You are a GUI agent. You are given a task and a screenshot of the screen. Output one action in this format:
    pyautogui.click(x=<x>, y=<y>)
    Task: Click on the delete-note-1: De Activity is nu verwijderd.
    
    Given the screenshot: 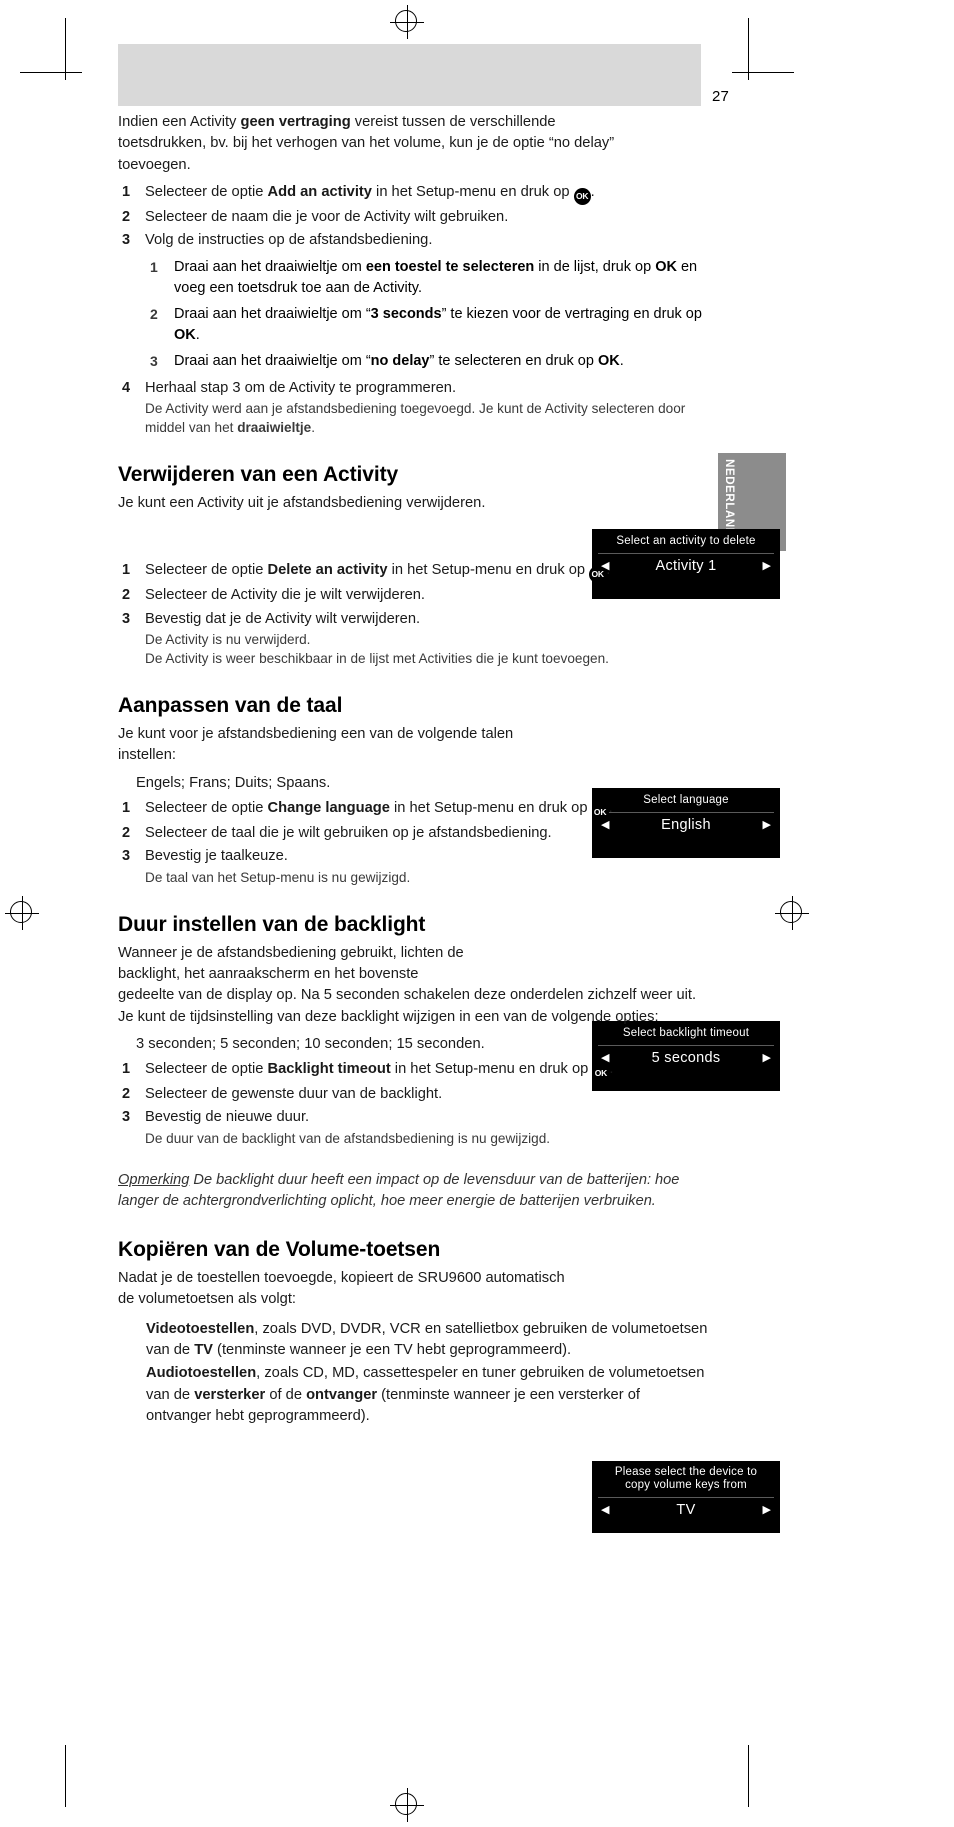 What is the action you would take?
    pyautogui.click(x=228, y=639)
    